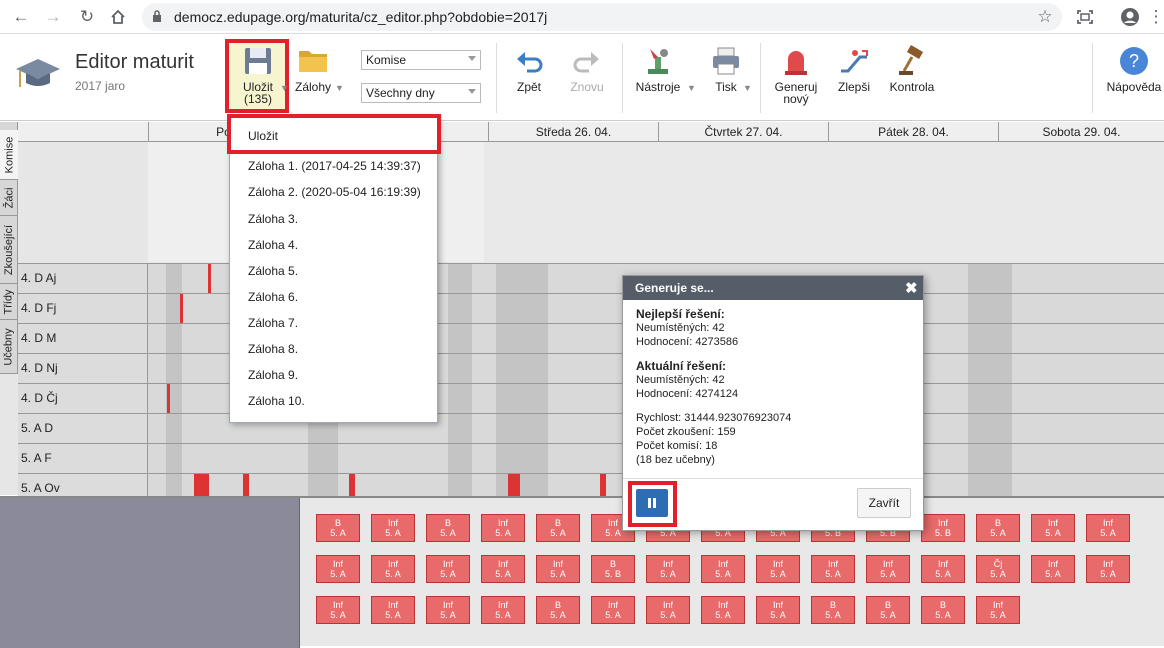 This screenshot has width=1164, height=648. What do you see at coordinates (884, 503) in the screenshot?
I see `close-button: Zavřít` at bounding box center [884, 503].